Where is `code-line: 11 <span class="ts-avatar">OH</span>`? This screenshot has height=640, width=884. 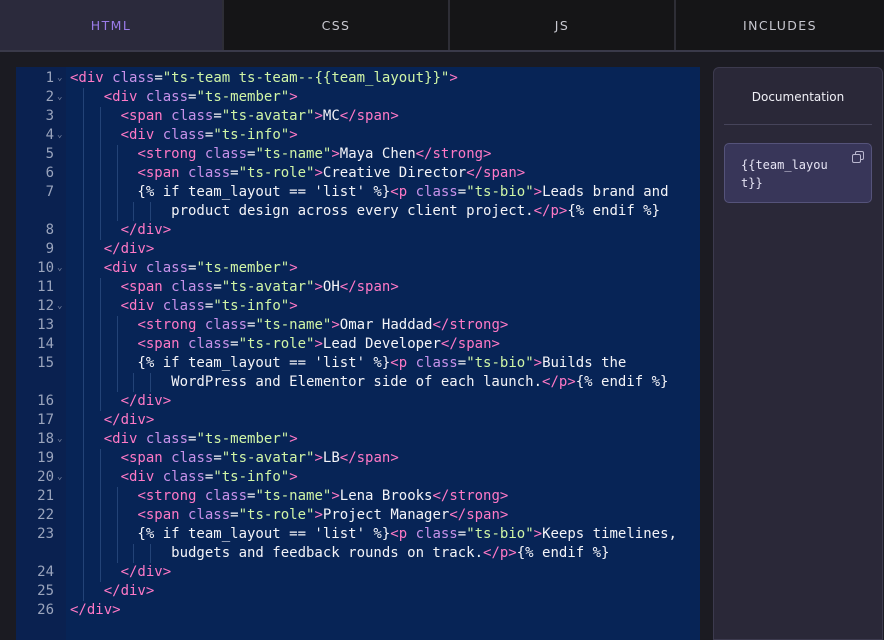
code-line: 11 <span class="ts-avatar">OH</span> is located at coordinates (358, 287).